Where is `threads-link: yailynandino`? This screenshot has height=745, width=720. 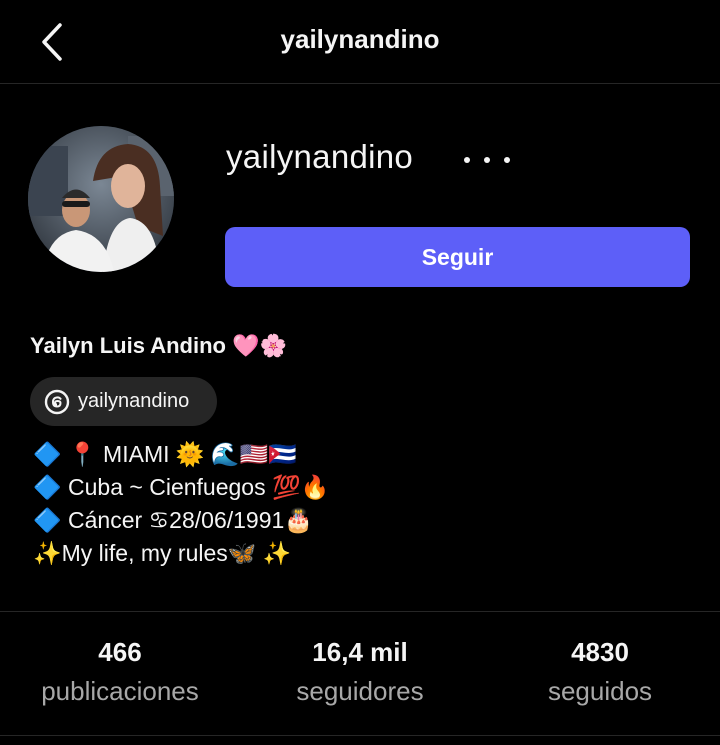
threads-link: yailynandino is located at coordinates (123, 401).